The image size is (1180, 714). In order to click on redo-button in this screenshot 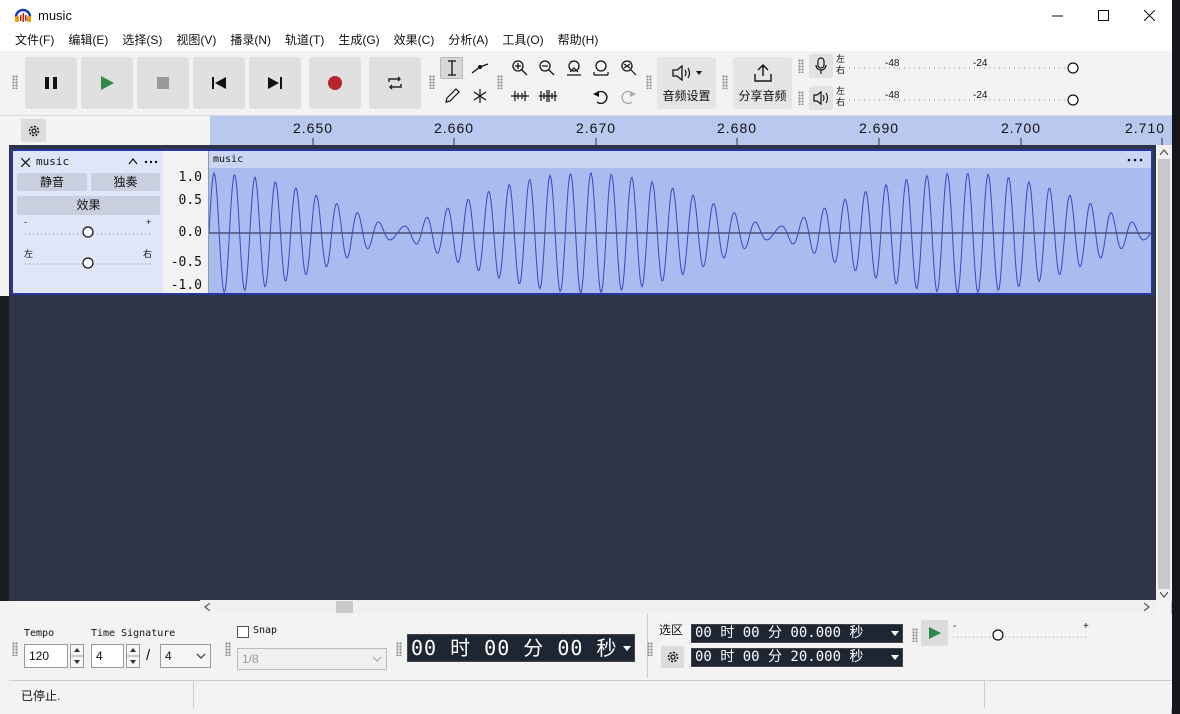, I will do `click(627, 96)`.